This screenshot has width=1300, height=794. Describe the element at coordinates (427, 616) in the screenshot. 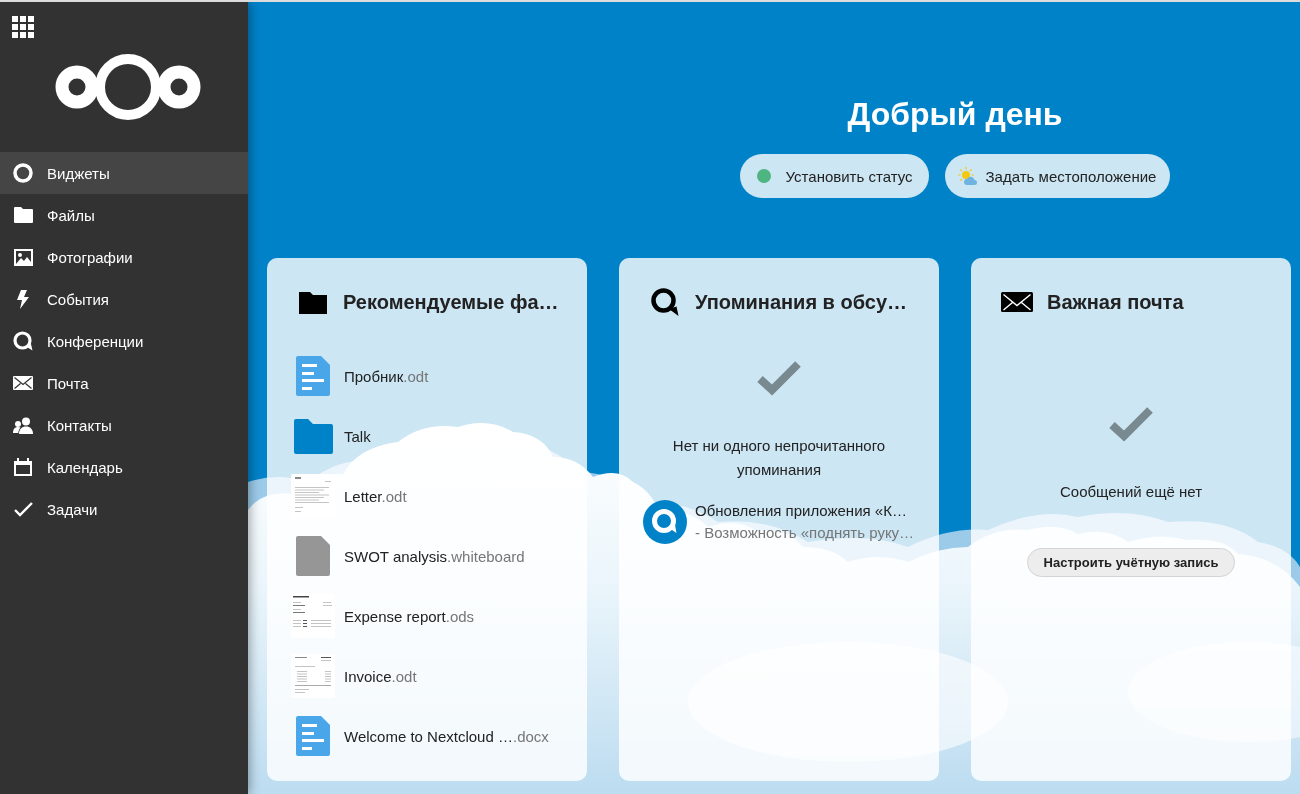

I see `file-item: Expense report.ods` at that location.